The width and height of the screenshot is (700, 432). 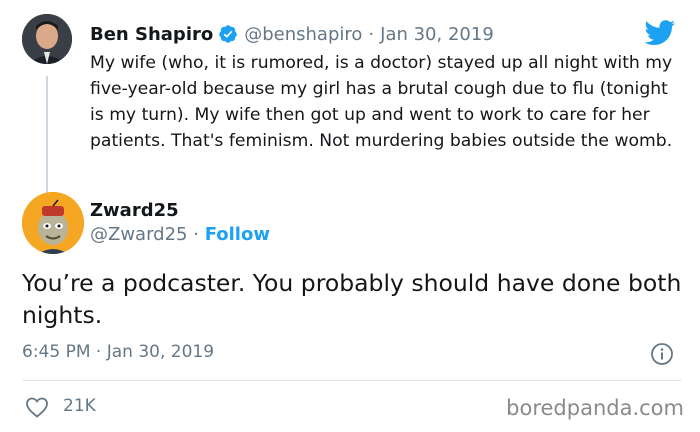 I want to click on info-icon, so click(x=662, y=354).